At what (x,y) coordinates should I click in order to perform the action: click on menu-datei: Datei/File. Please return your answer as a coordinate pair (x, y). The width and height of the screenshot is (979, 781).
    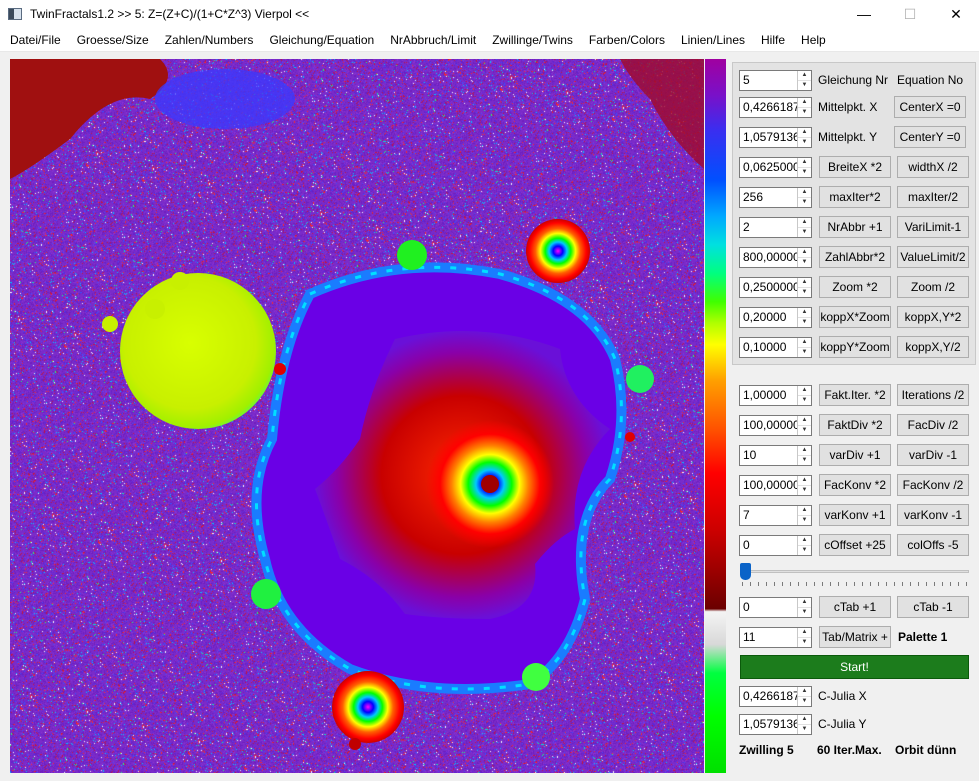
    Looking at the image, I should click on (35, 40).